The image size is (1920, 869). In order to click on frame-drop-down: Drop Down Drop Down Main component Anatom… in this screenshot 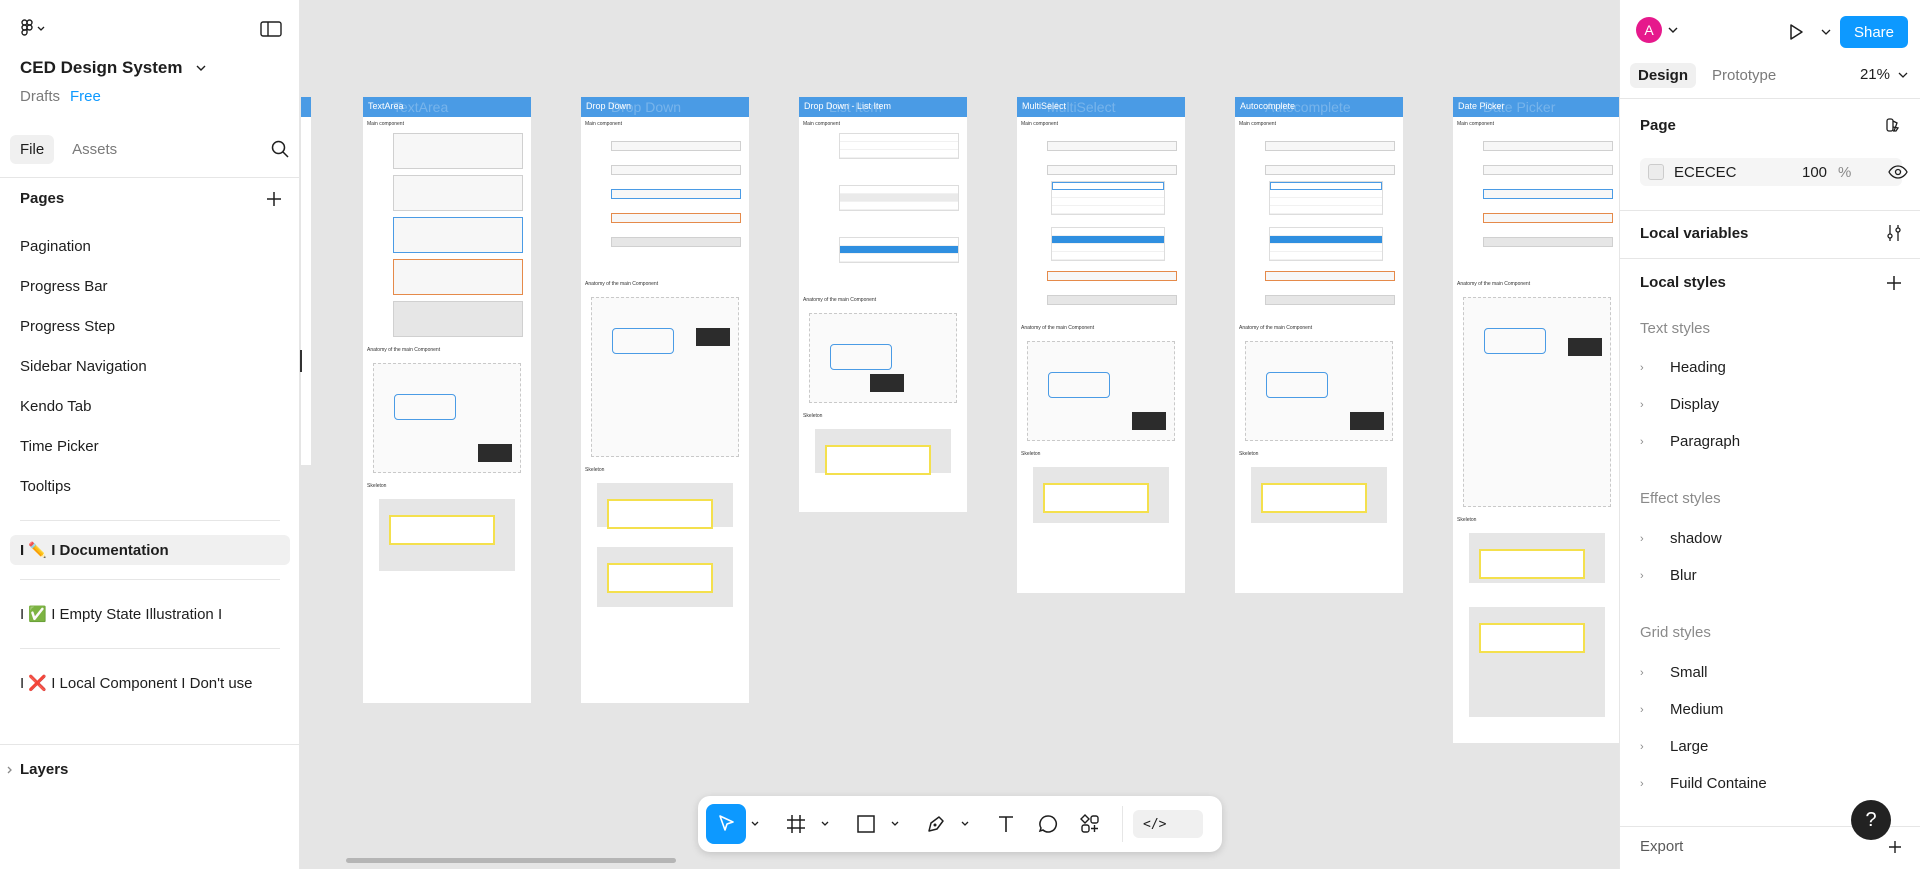, I will do `click(665, 400)`.